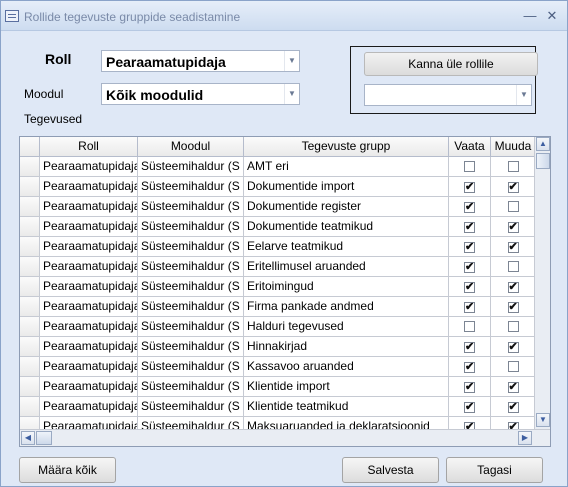 The width and height of the screenshot is (568, 487). What do you see at coordinates (346, 247) in the screenshot?
I see `cell-grupp: Eelarve teatmikud` at bounding box center [346, 247].